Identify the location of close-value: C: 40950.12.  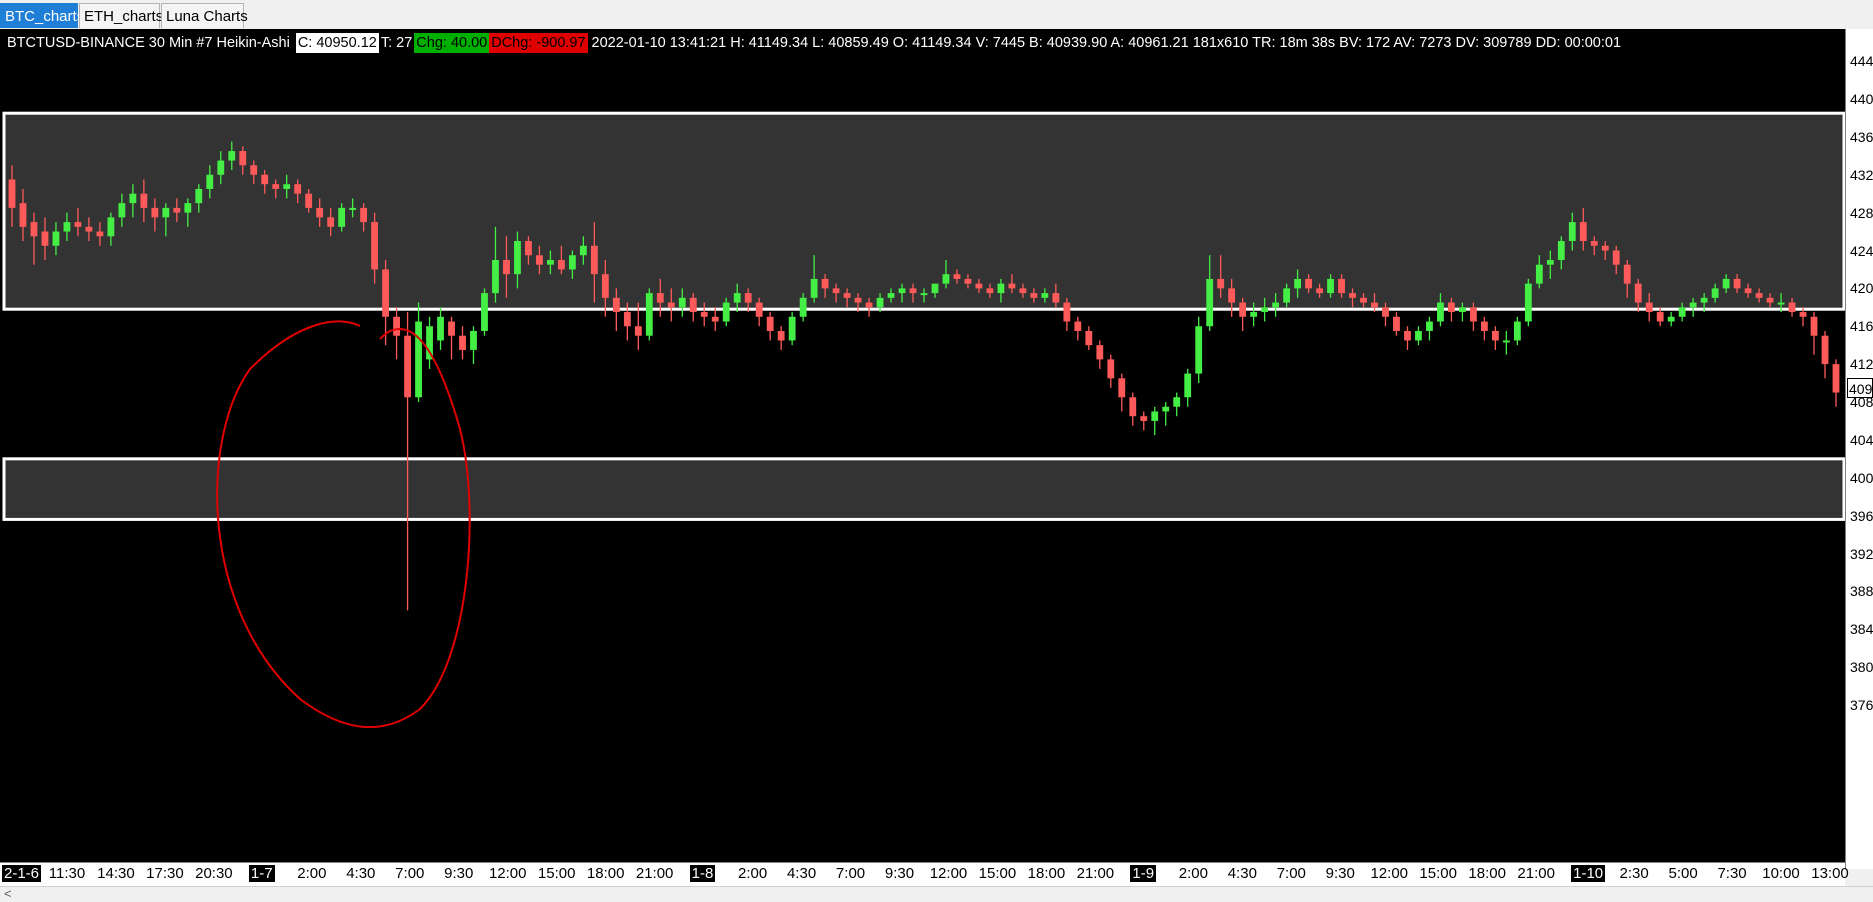
(337, 43).